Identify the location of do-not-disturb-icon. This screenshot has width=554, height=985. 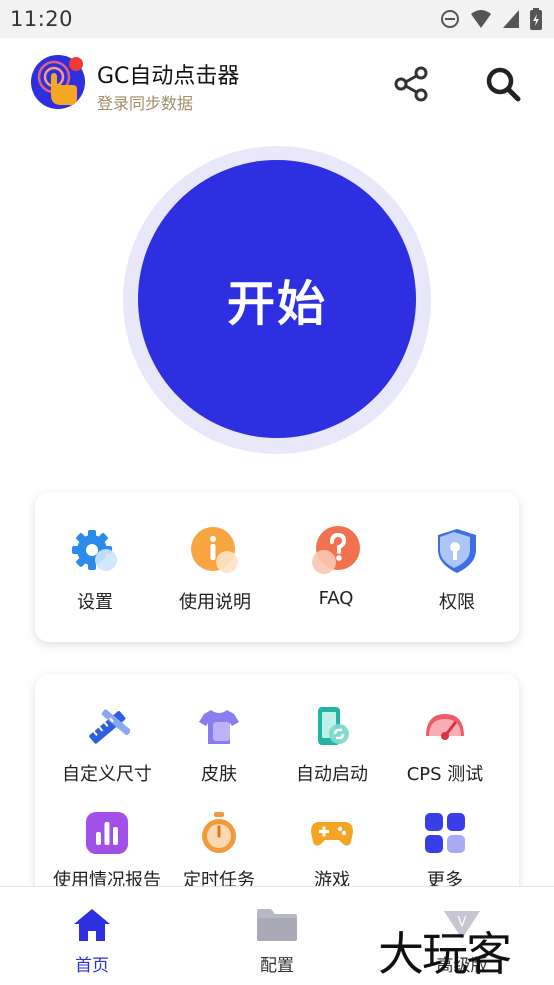
(450, 19).